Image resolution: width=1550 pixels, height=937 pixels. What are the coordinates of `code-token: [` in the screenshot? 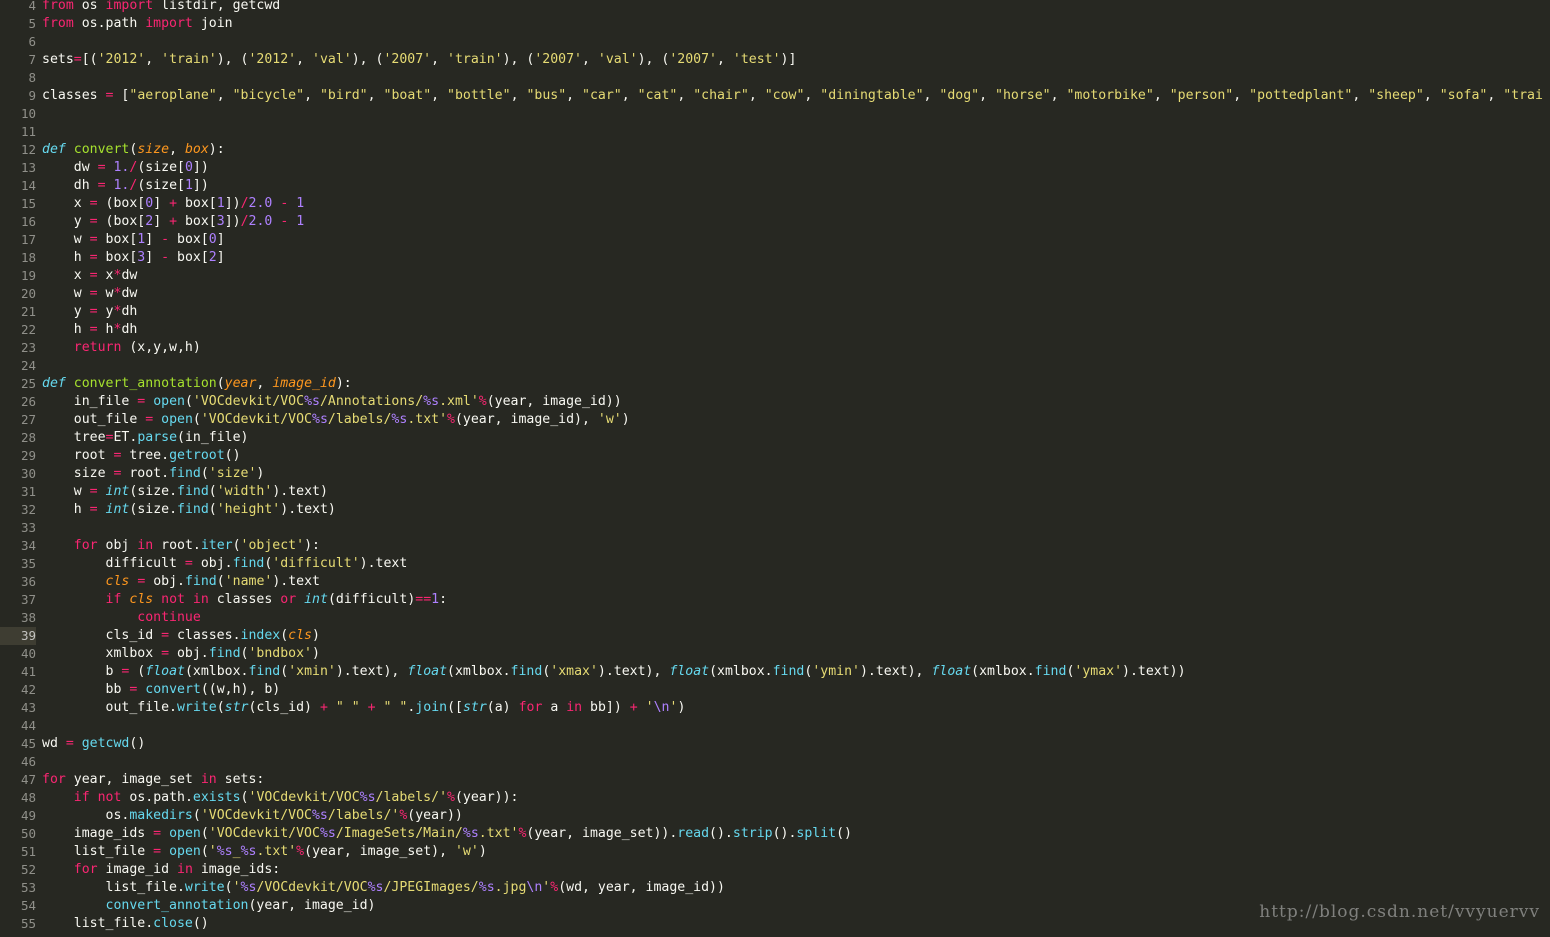 It's located at (121, 95).